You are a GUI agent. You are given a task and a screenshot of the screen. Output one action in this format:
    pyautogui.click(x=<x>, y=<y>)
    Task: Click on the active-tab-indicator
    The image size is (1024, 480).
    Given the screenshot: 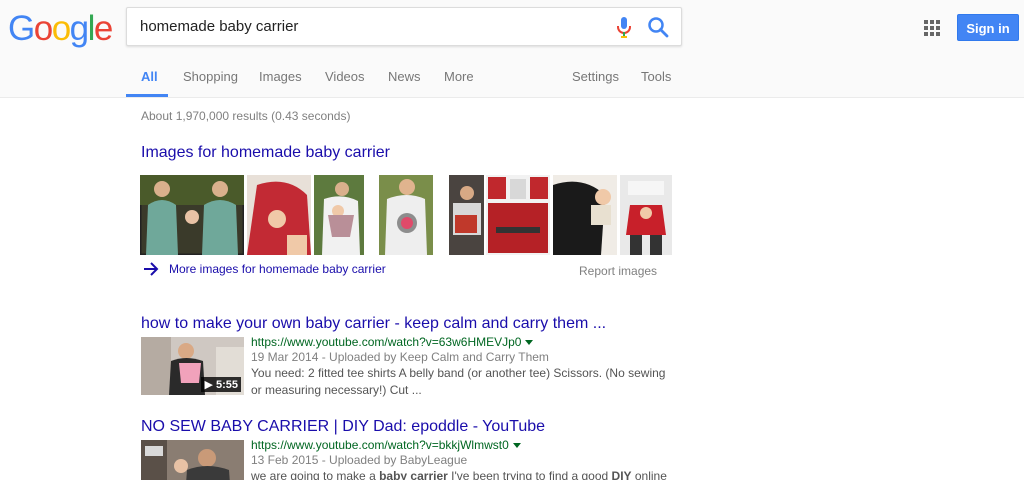 What is the action you would take?
    pyautogui.click(x=147, y=95)
    